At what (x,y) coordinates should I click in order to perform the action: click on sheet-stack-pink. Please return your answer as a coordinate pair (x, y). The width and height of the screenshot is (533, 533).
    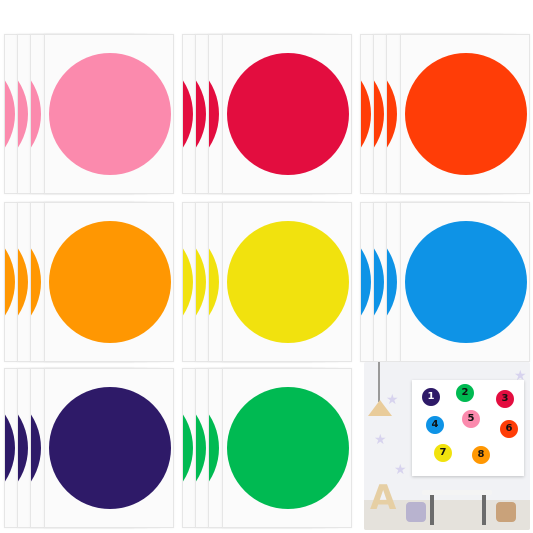
    Looking at the image, I should click on (89, 114).